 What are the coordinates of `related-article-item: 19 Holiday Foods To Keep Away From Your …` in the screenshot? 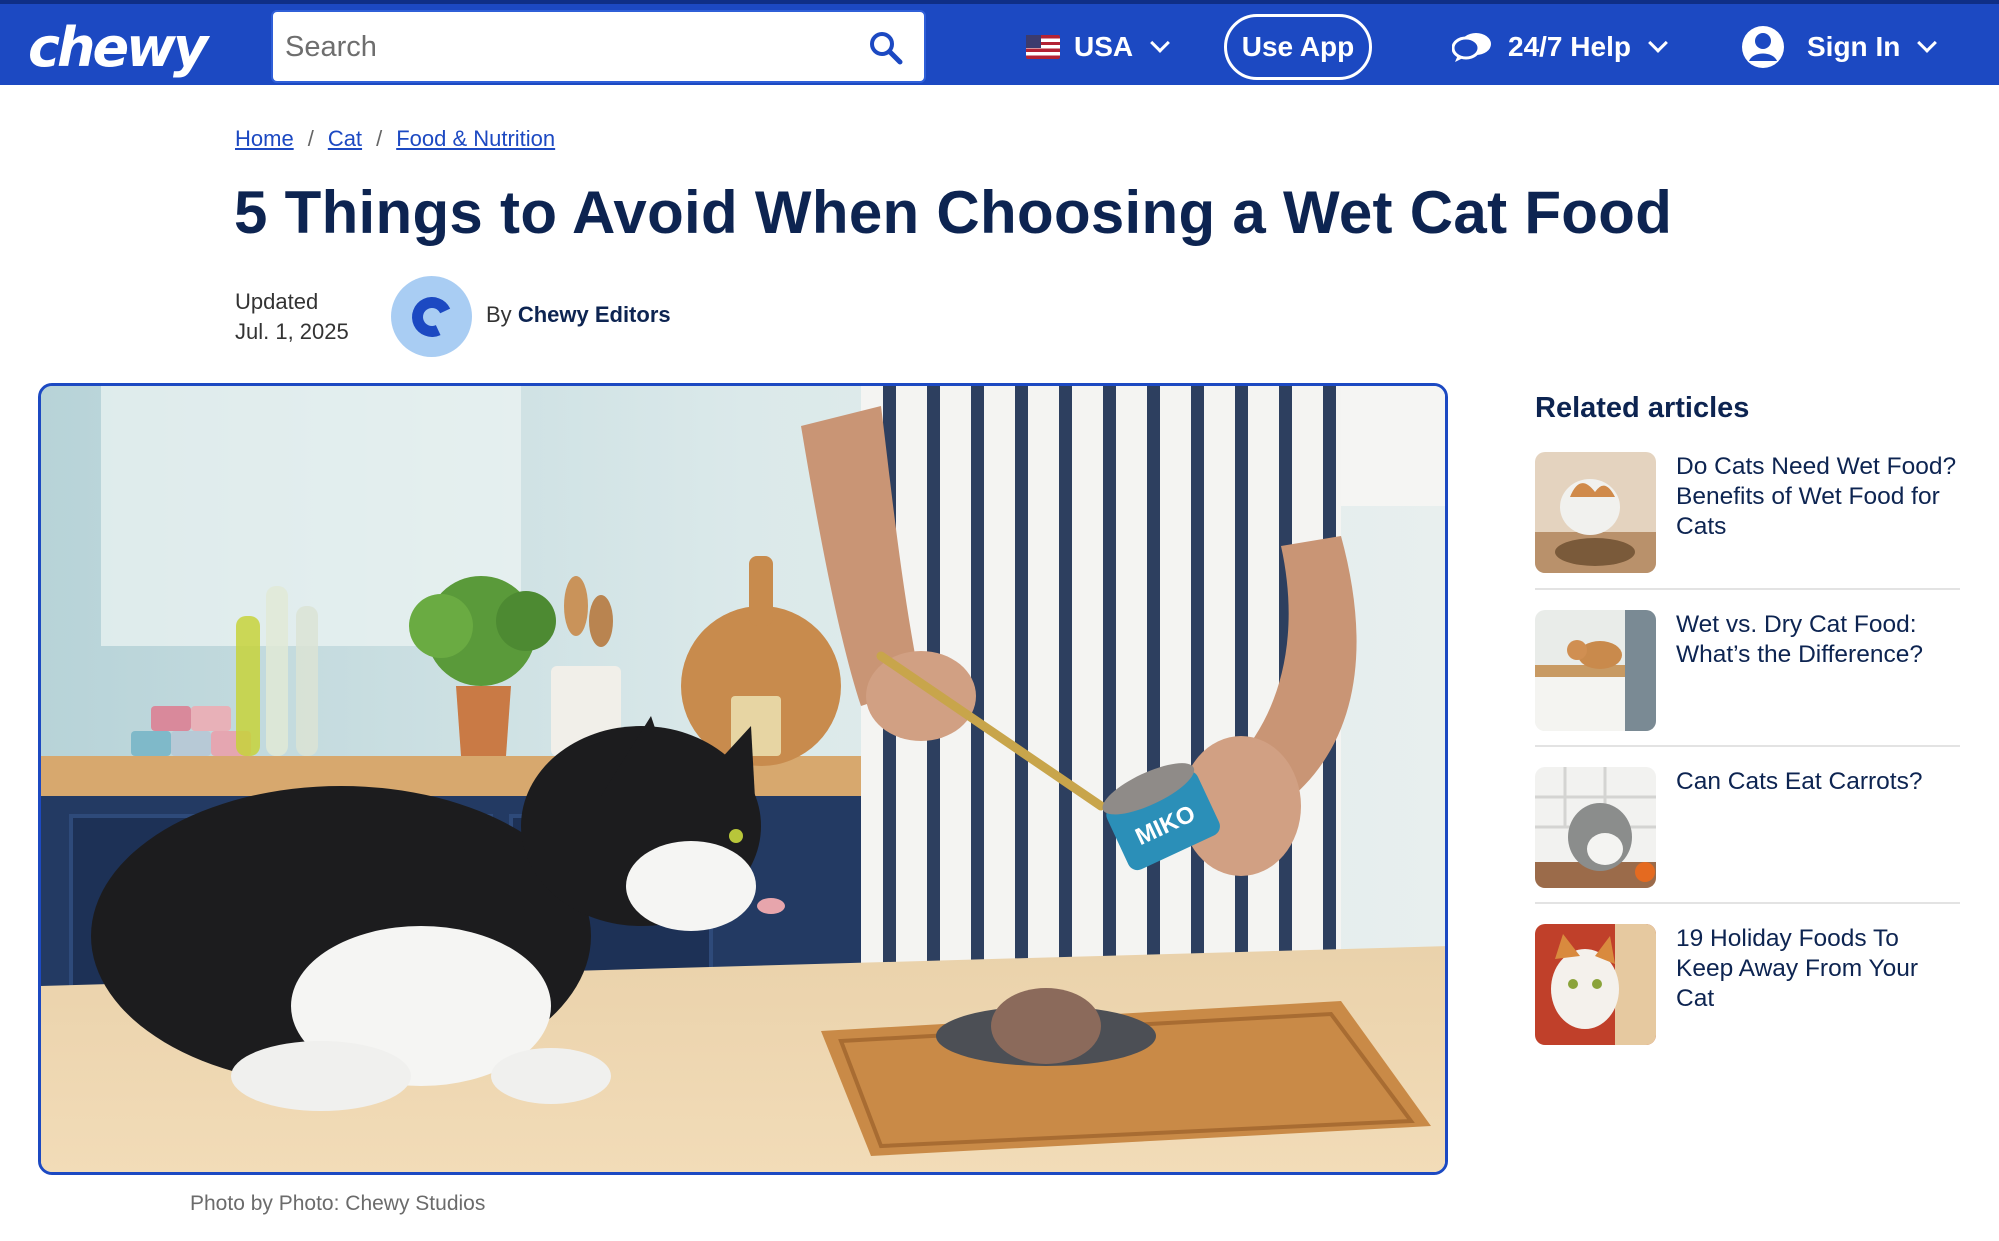 It's located at (1747, 985).